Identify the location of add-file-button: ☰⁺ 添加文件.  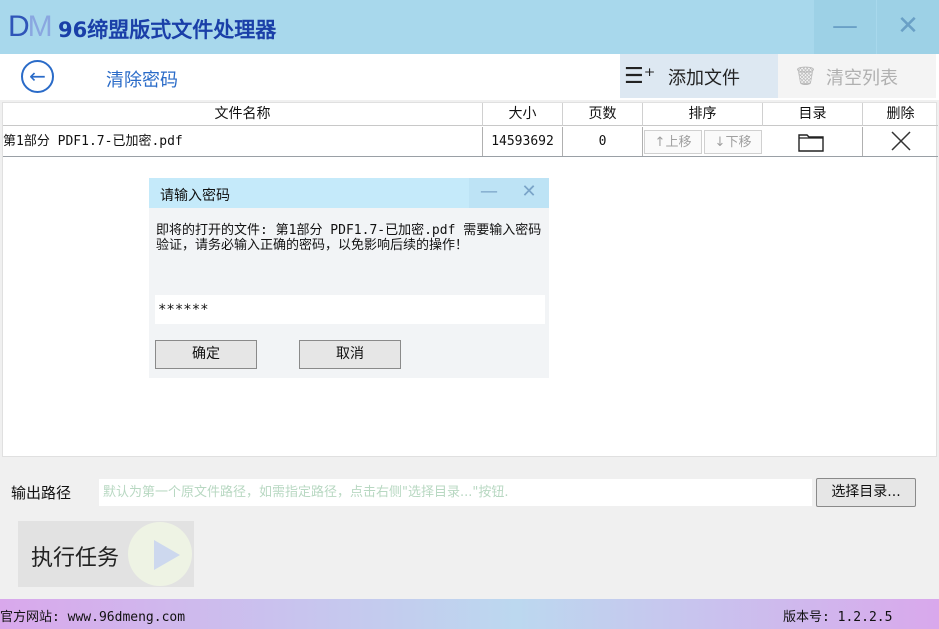
(699, 76).